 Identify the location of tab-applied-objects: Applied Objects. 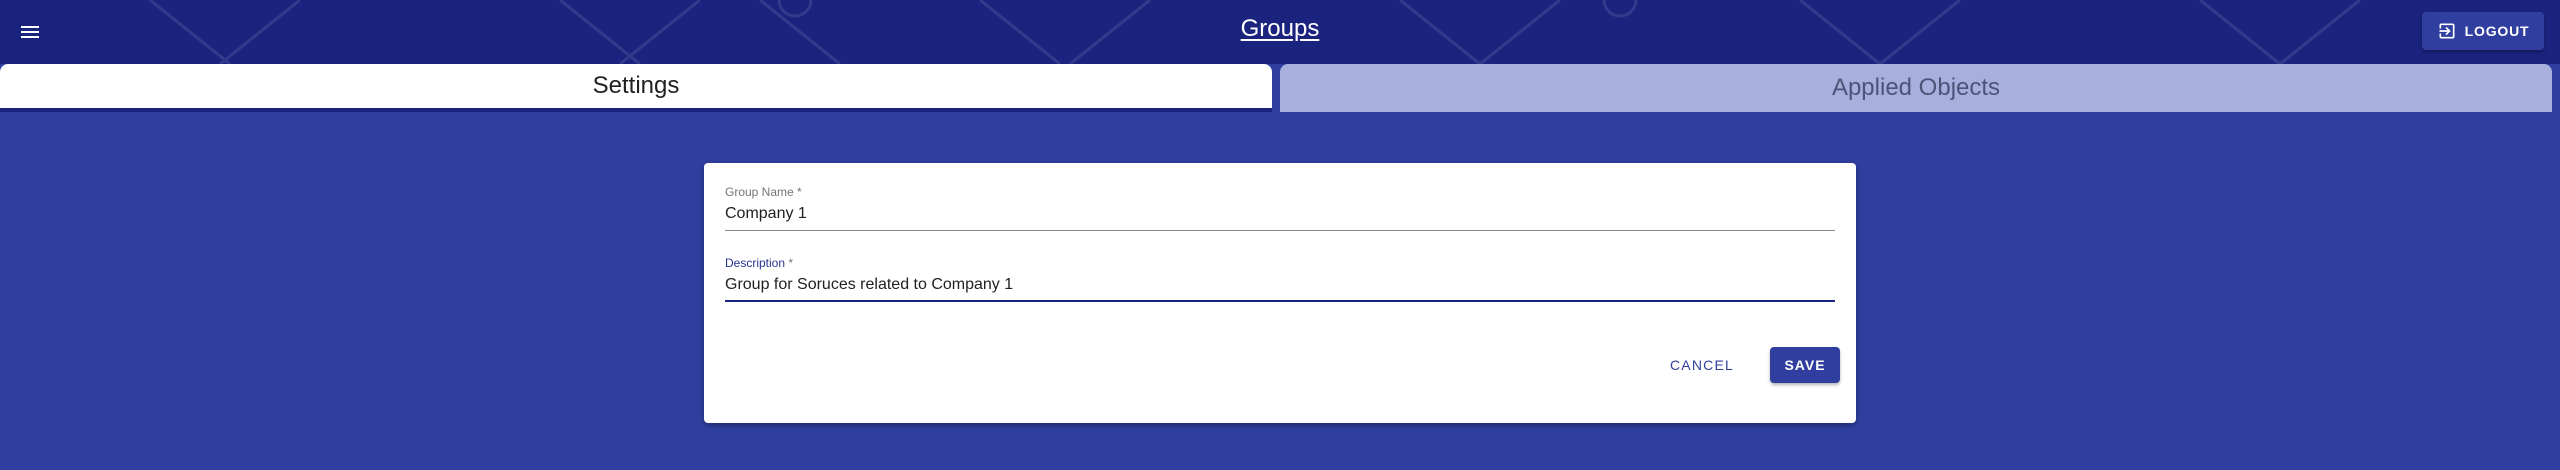
(1916, 88).